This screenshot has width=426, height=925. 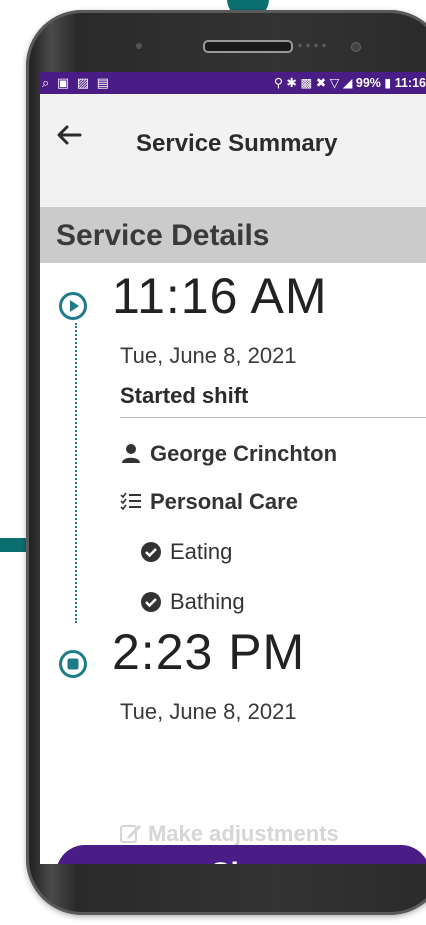 I want to click on task-item: Eating, so click(x=186, y=552).